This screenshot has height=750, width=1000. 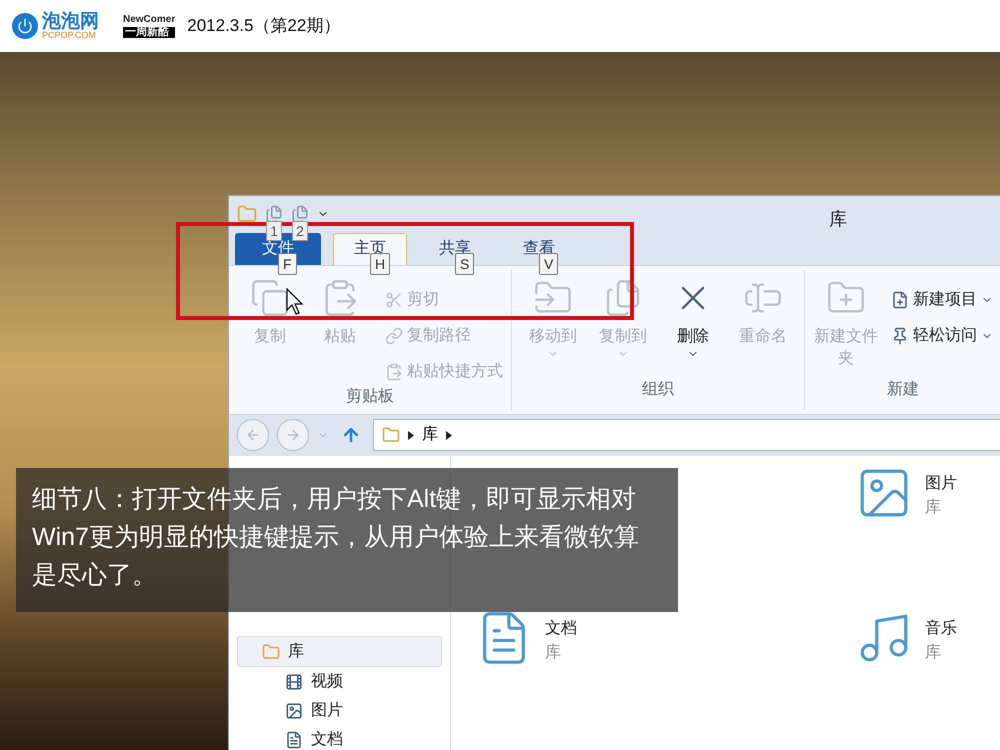 What do you see at coordinates (347, 540) in the screenshot?
I see `caption-text: 细节八：打开文件夹后，用户按下Alt键，即可显示相对Win7更为明显的快捷键提示，从用户体验上来看微软算是尽心了。` at bounding box center [347, 540].